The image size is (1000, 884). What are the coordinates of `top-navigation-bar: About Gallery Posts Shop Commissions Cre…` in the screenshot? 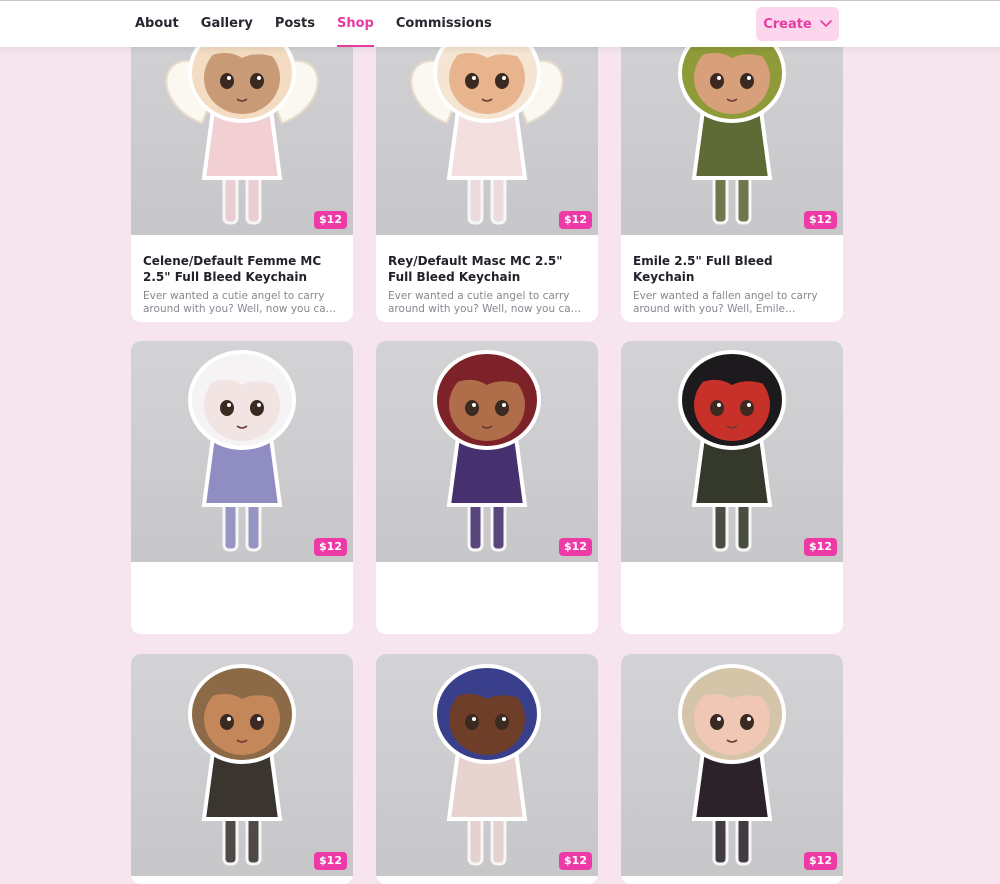 It's located at (500, 23).